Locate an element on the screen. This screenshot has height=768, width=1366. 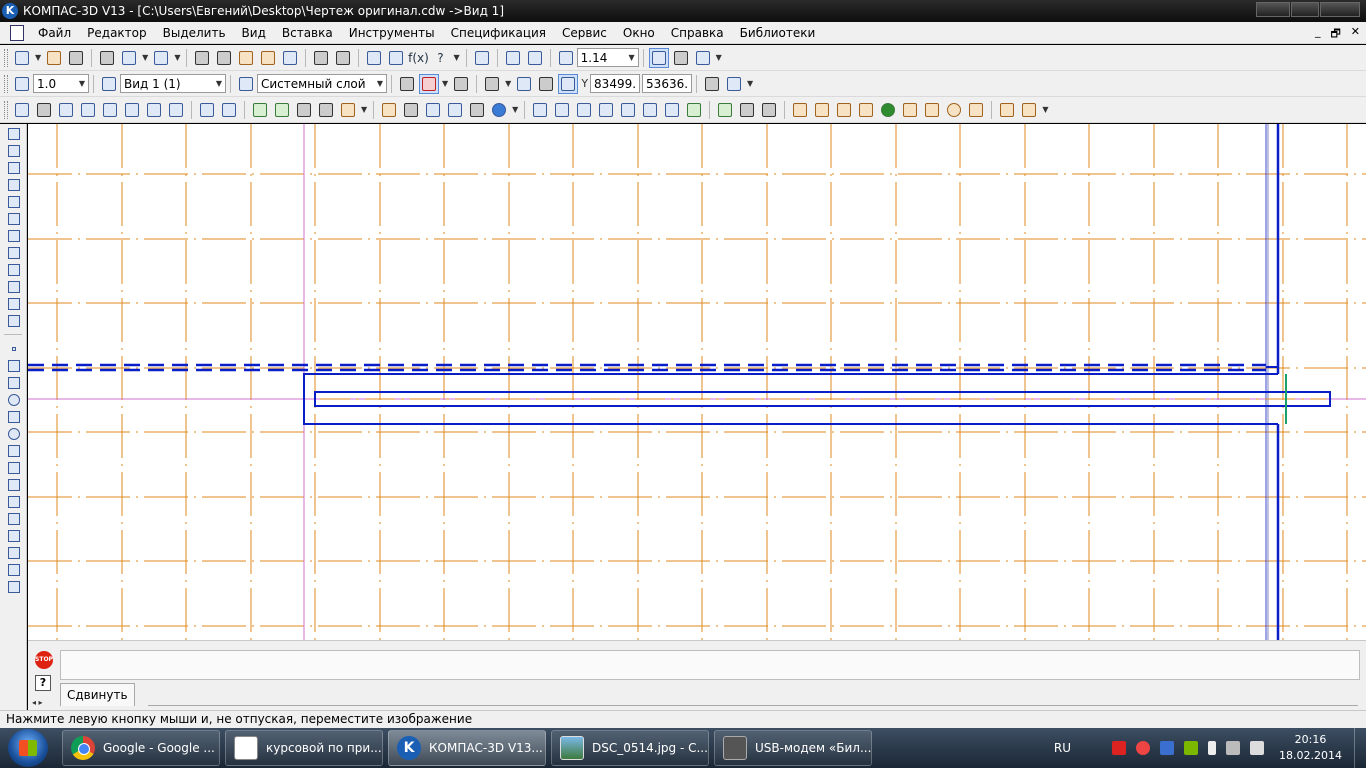
new-document-button is located at coordinates (22, 58).